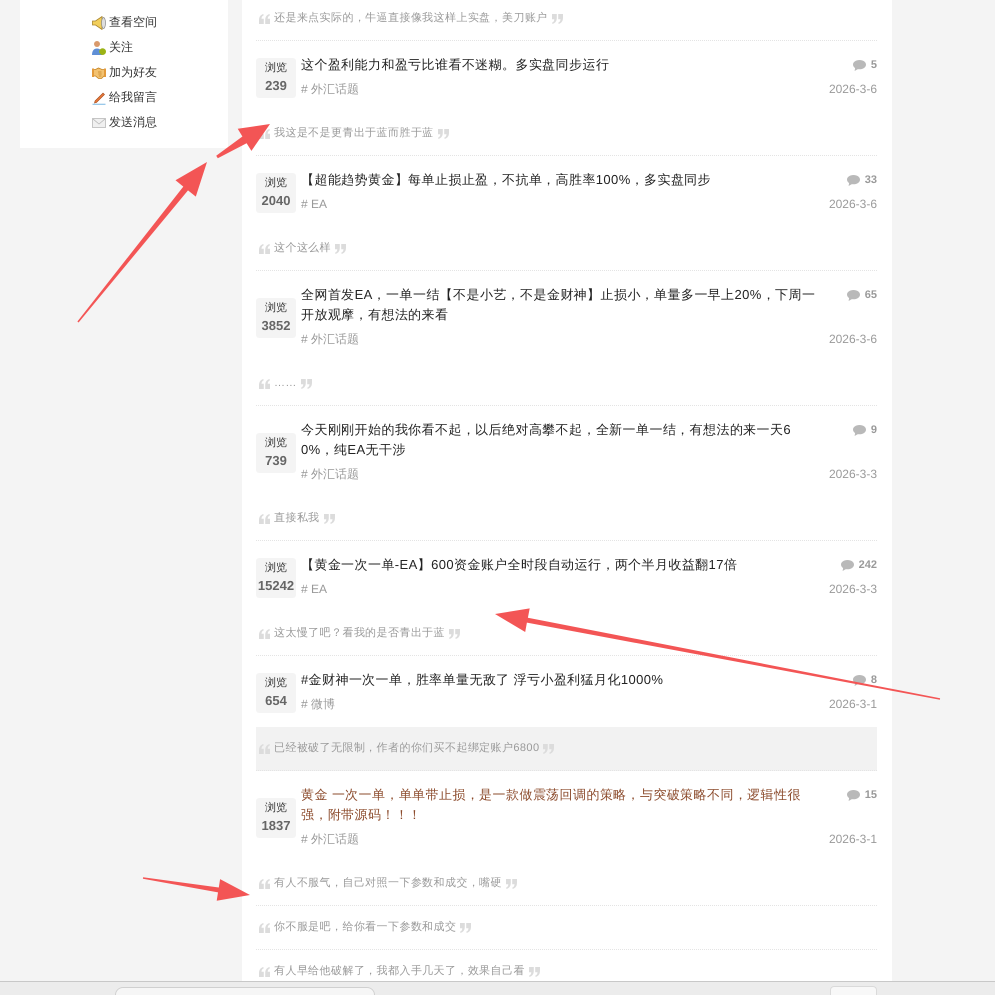 This screenshot has height=995, width=995. Describe the element at coordinates (873, 430) in the screenshot. I see `comment-count: 9` at that location.